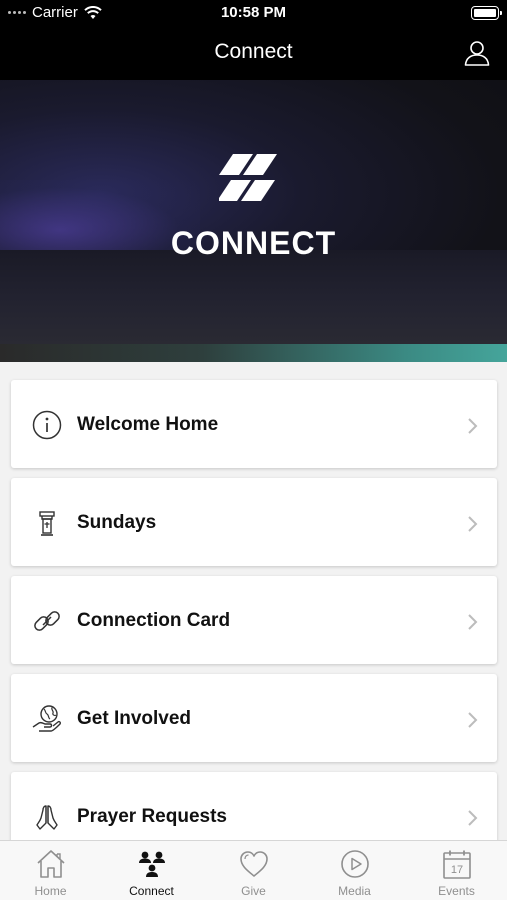 This screenshot has width=507, height=900. Describe the element at coordinates (254, 424) in the screenshot. I see `menu-item-welcome-home: Welcome Home` at that location.